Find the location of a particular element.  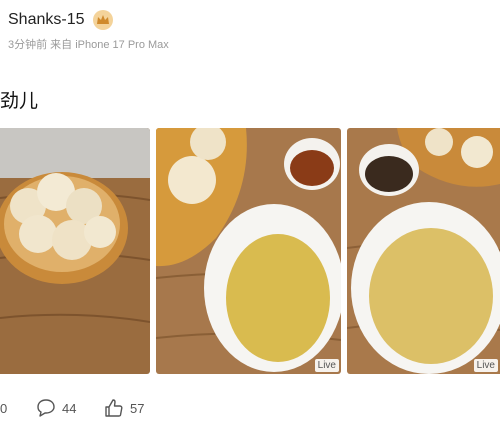

repost-button: 0 is located at coordinates (3, 408).